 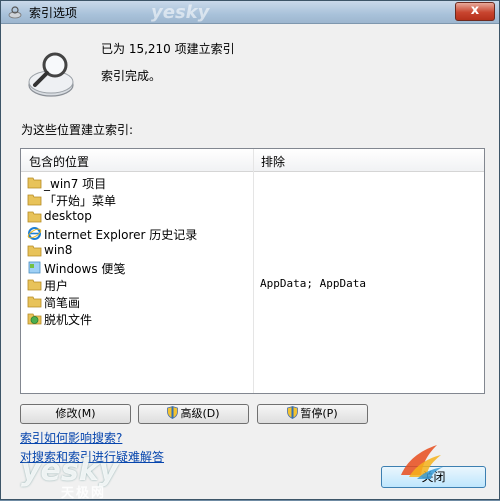 I want to click on location-name: win8, so click(x=58, y=250).